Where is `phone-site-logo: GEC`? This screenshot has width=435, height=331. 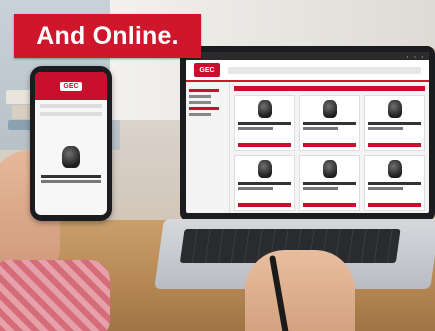
phone-site-logo: GEC is located at coordinates (71, 86).